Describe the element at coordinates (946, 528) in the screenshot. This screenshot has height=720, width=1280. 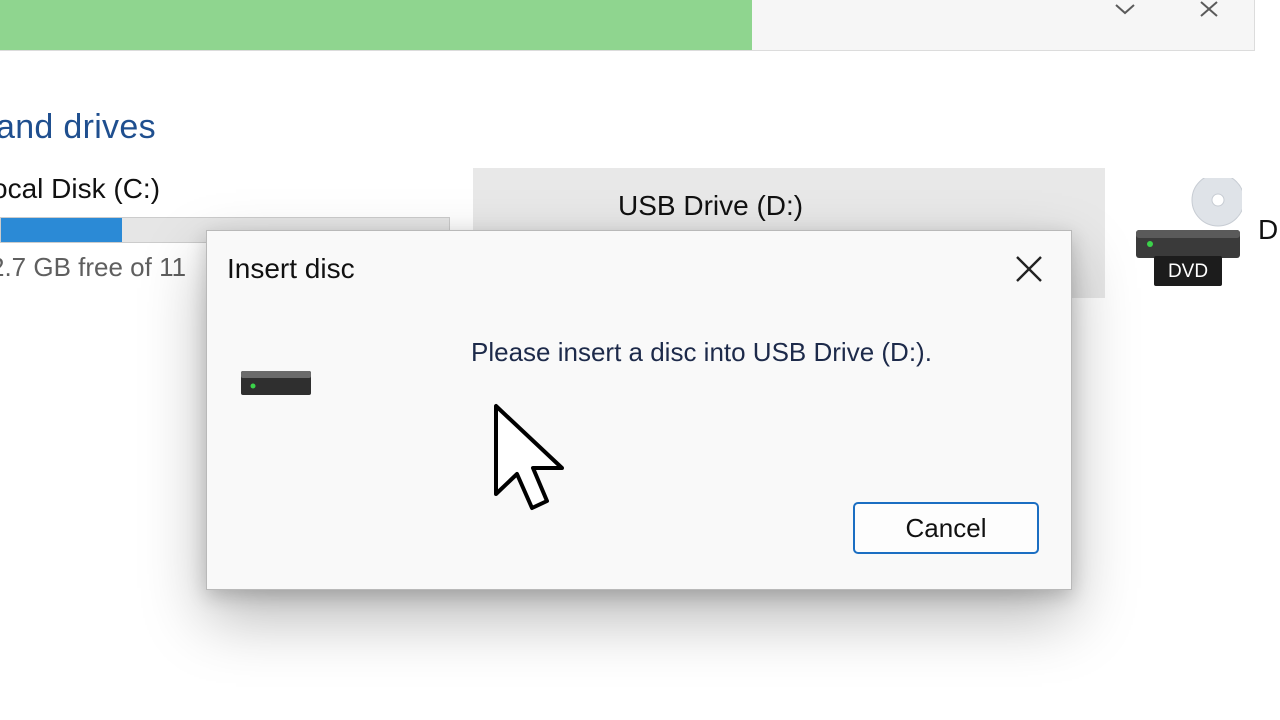
I see `cancel-button: Cancel` at that location.